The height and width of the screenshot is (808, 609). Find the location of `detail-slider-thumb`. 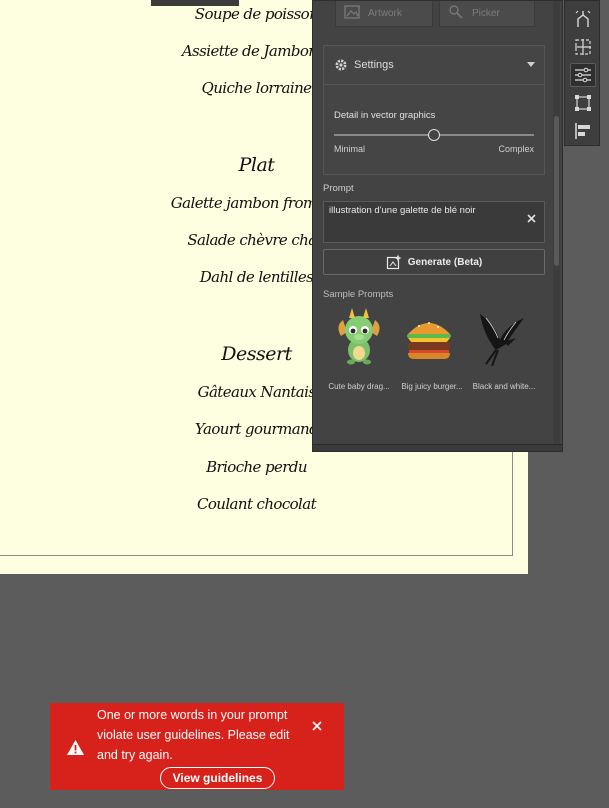

detail-slider-thumb is located at coordinates (434, 135).